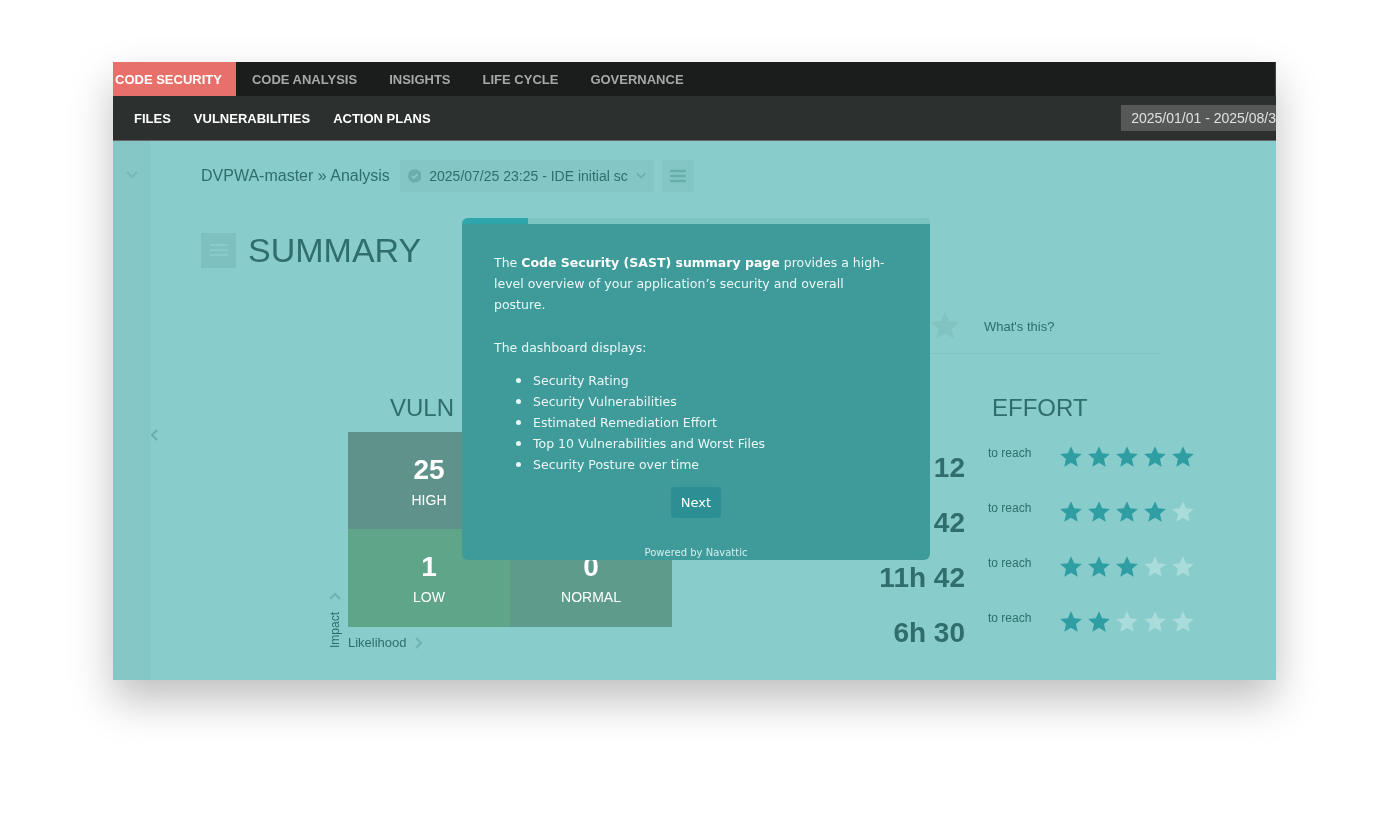 The width and height of the screenshot is (1394, 820). What do you see at coordinates (422, 408) in the screenshot?
I see `section-title: VULN` at bounding box center [422, 408].